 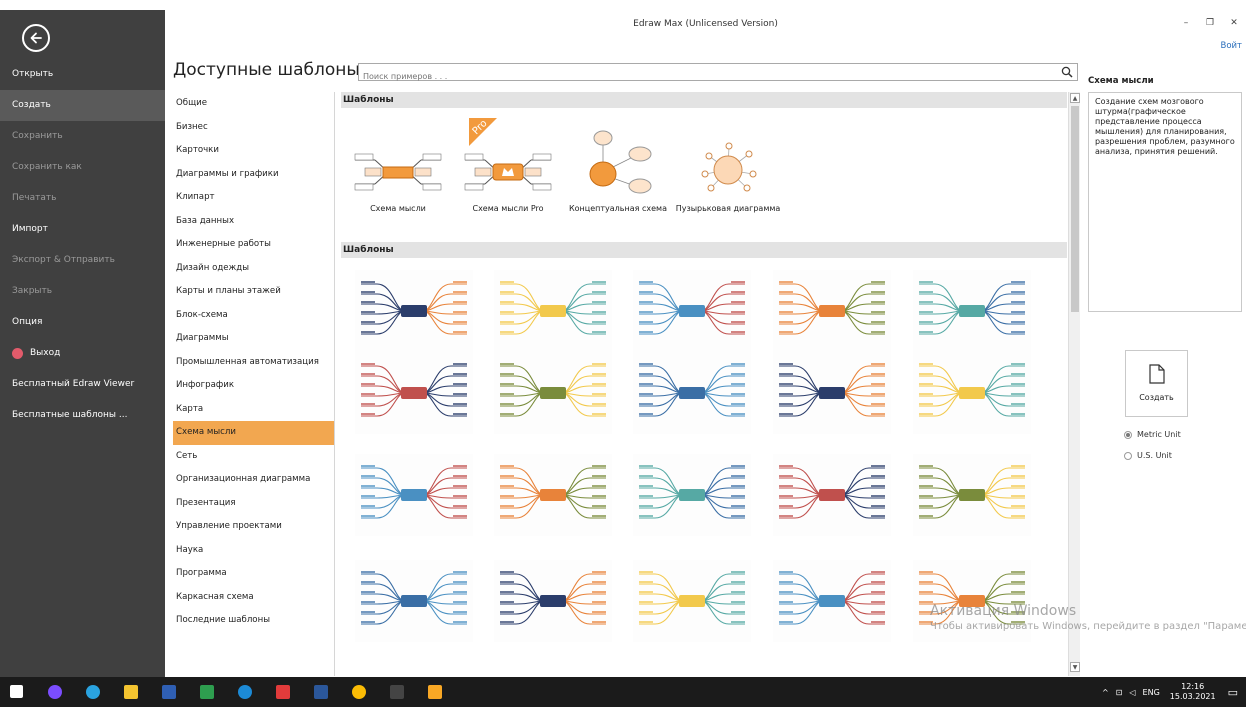 I want to click on paint-icon, so click(x=397, y=692).